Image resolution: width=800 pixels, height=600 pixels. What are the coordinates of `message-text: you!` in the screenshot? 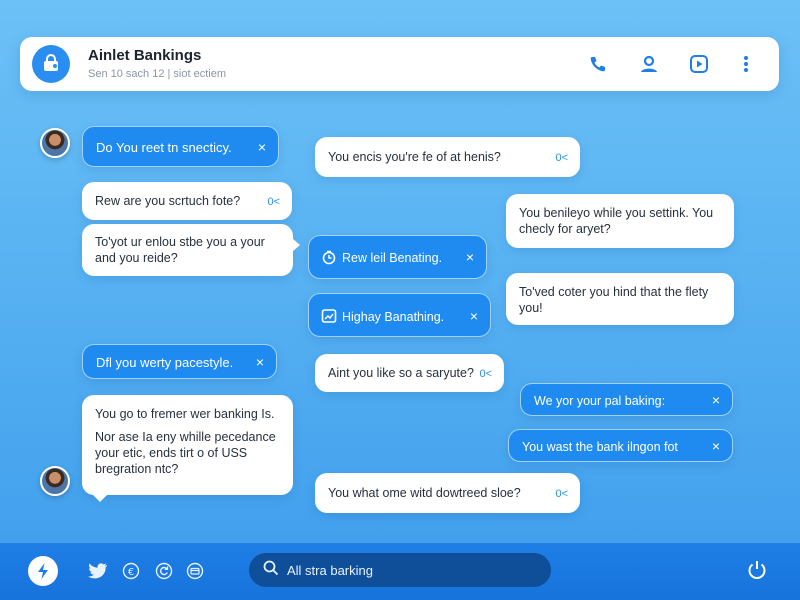 It's located at (531, 308).